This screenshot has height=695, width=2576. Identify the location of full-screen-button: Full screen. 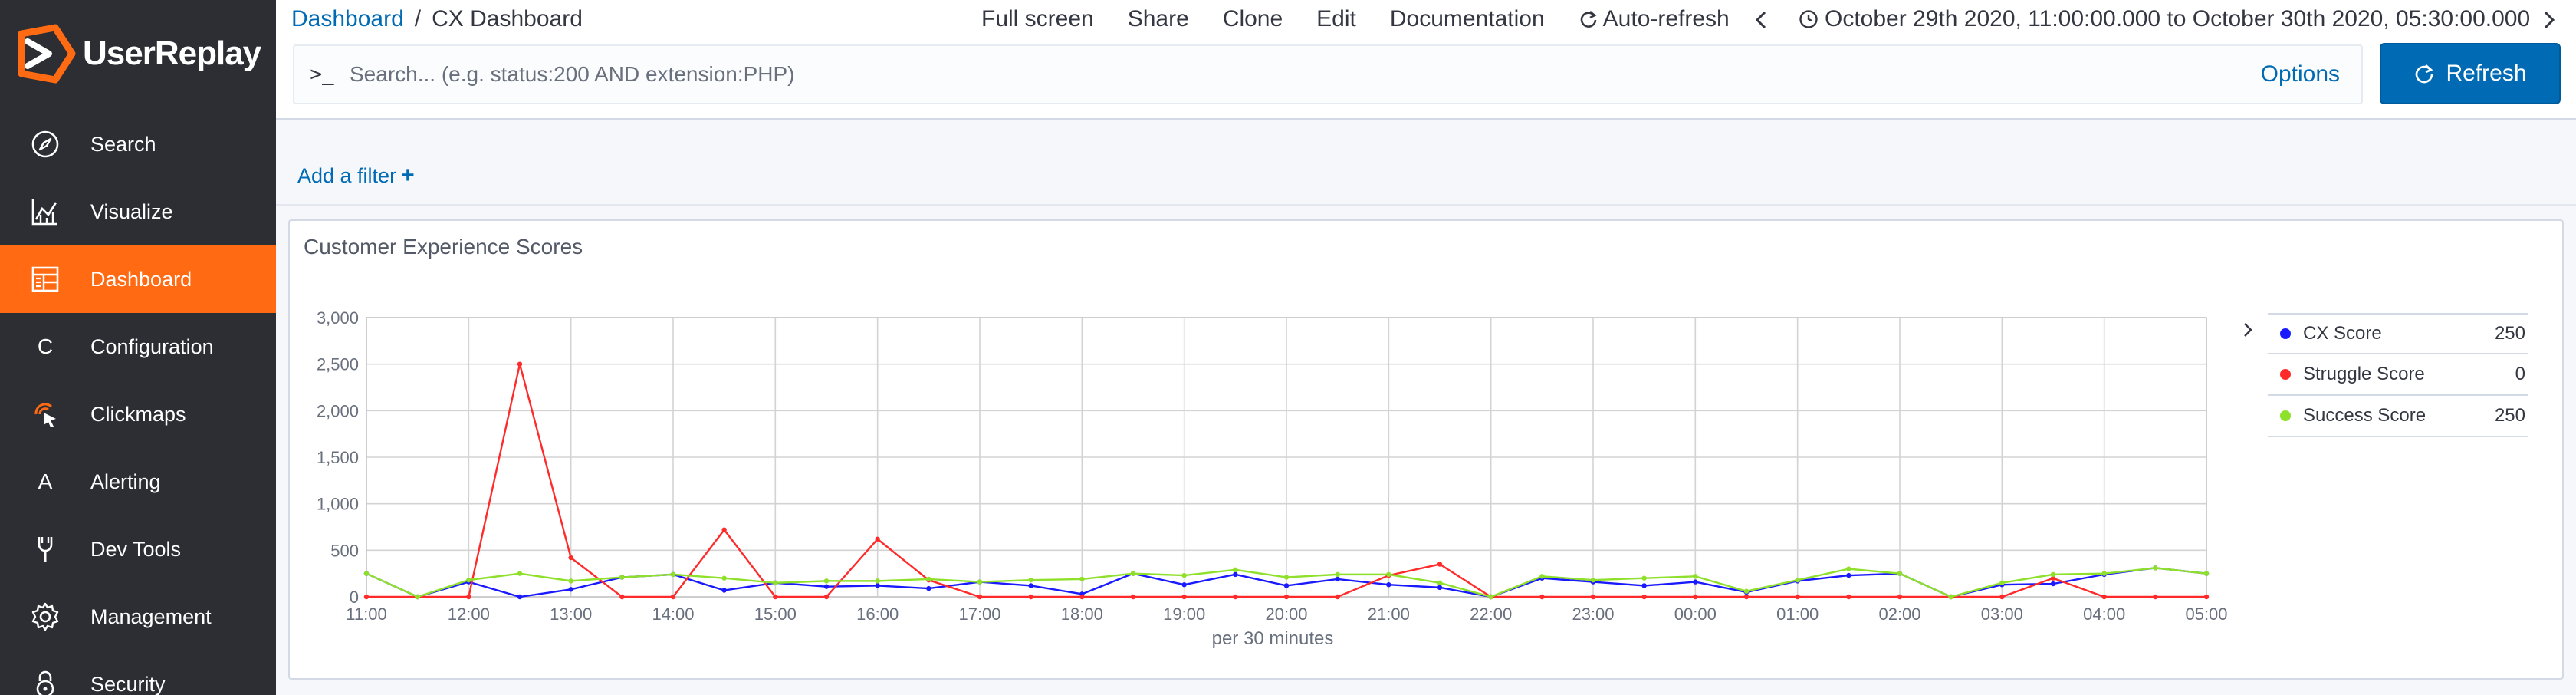
(1038, 19).